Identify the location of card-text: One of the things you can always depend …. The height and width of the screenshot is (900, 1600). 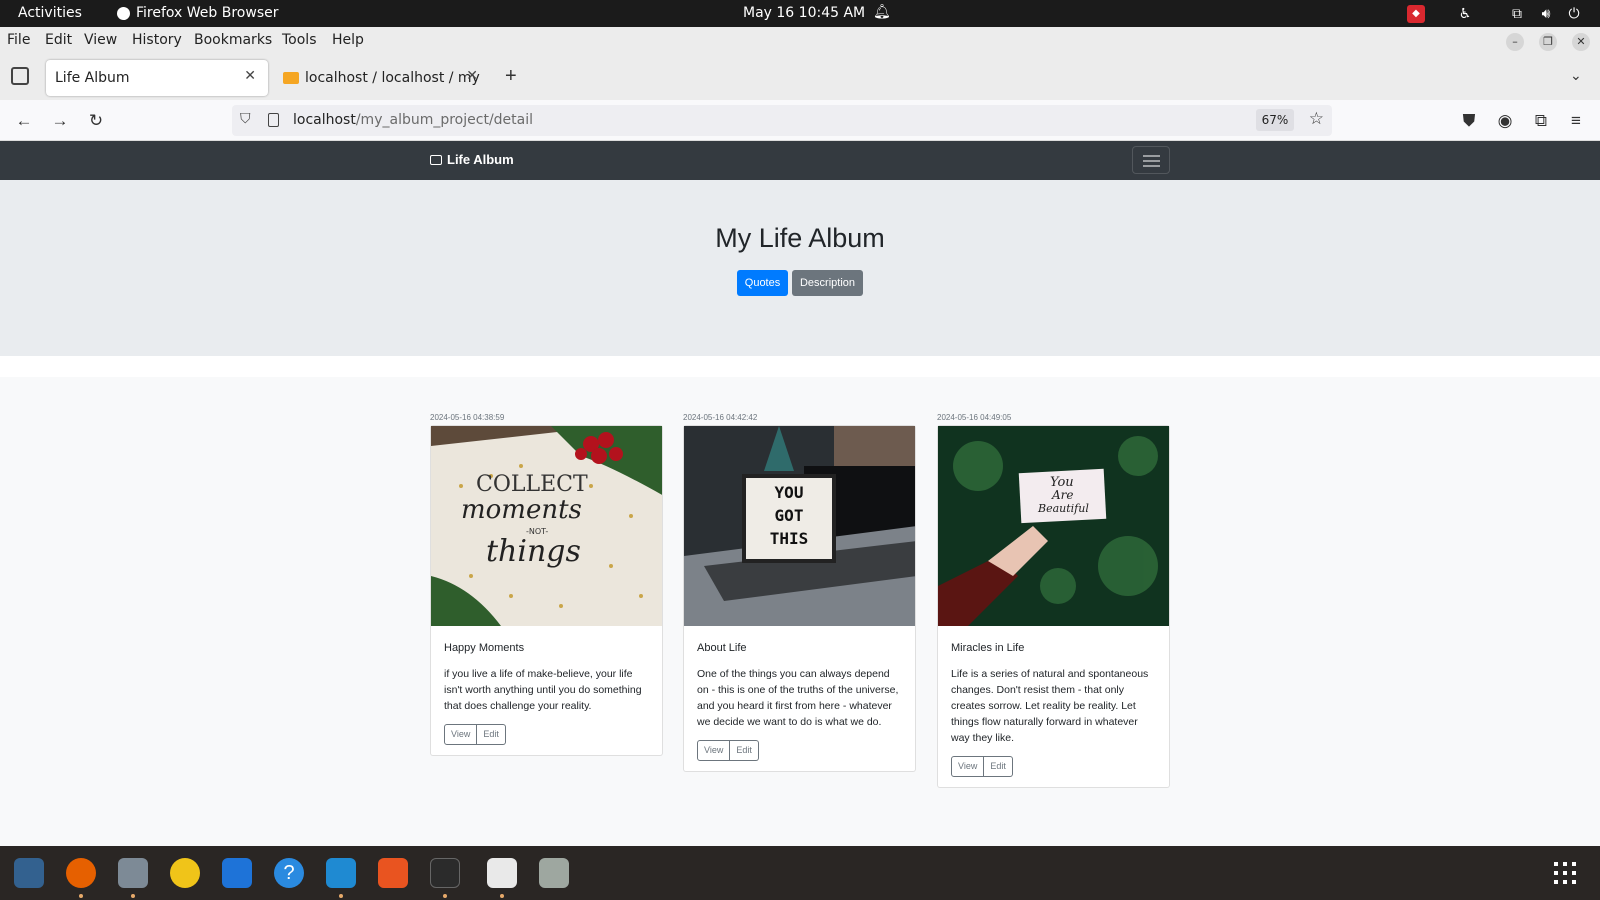
(798, 698).